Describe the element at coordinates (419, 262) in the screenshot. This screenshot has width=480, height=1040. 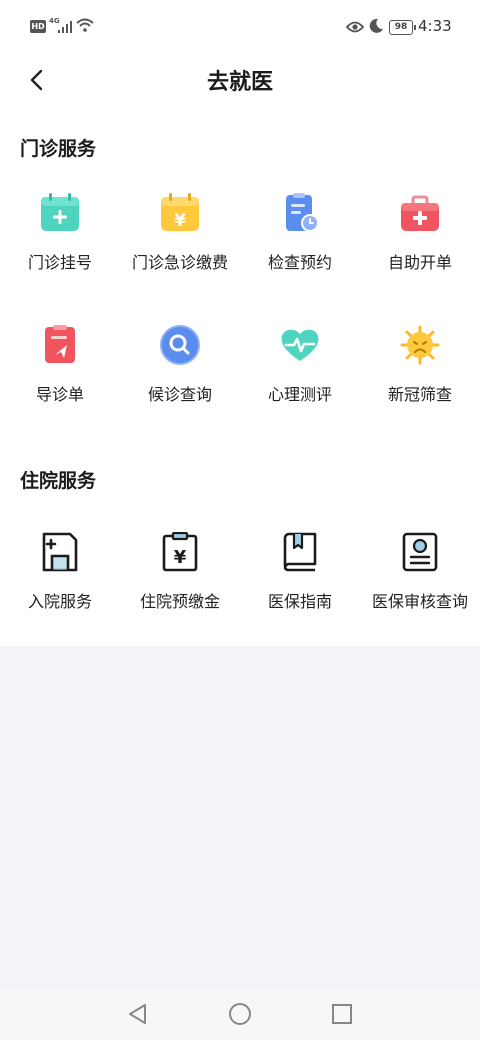
I see `item-label: 自助开单` at that location.